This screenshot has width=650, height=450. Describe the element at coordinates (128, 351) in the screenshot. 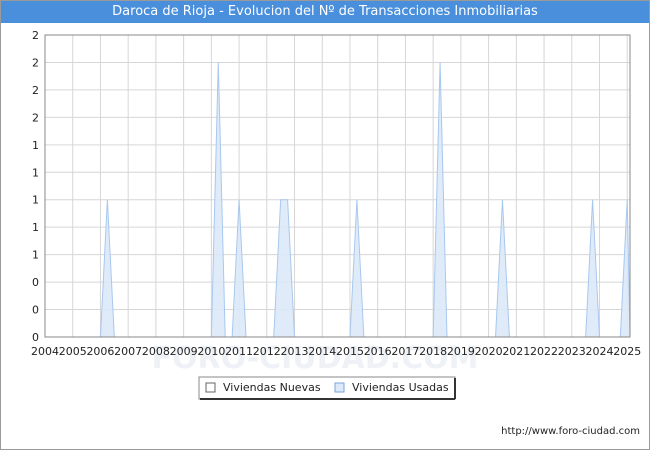

I see `x-tick-label: 2007` at that location.